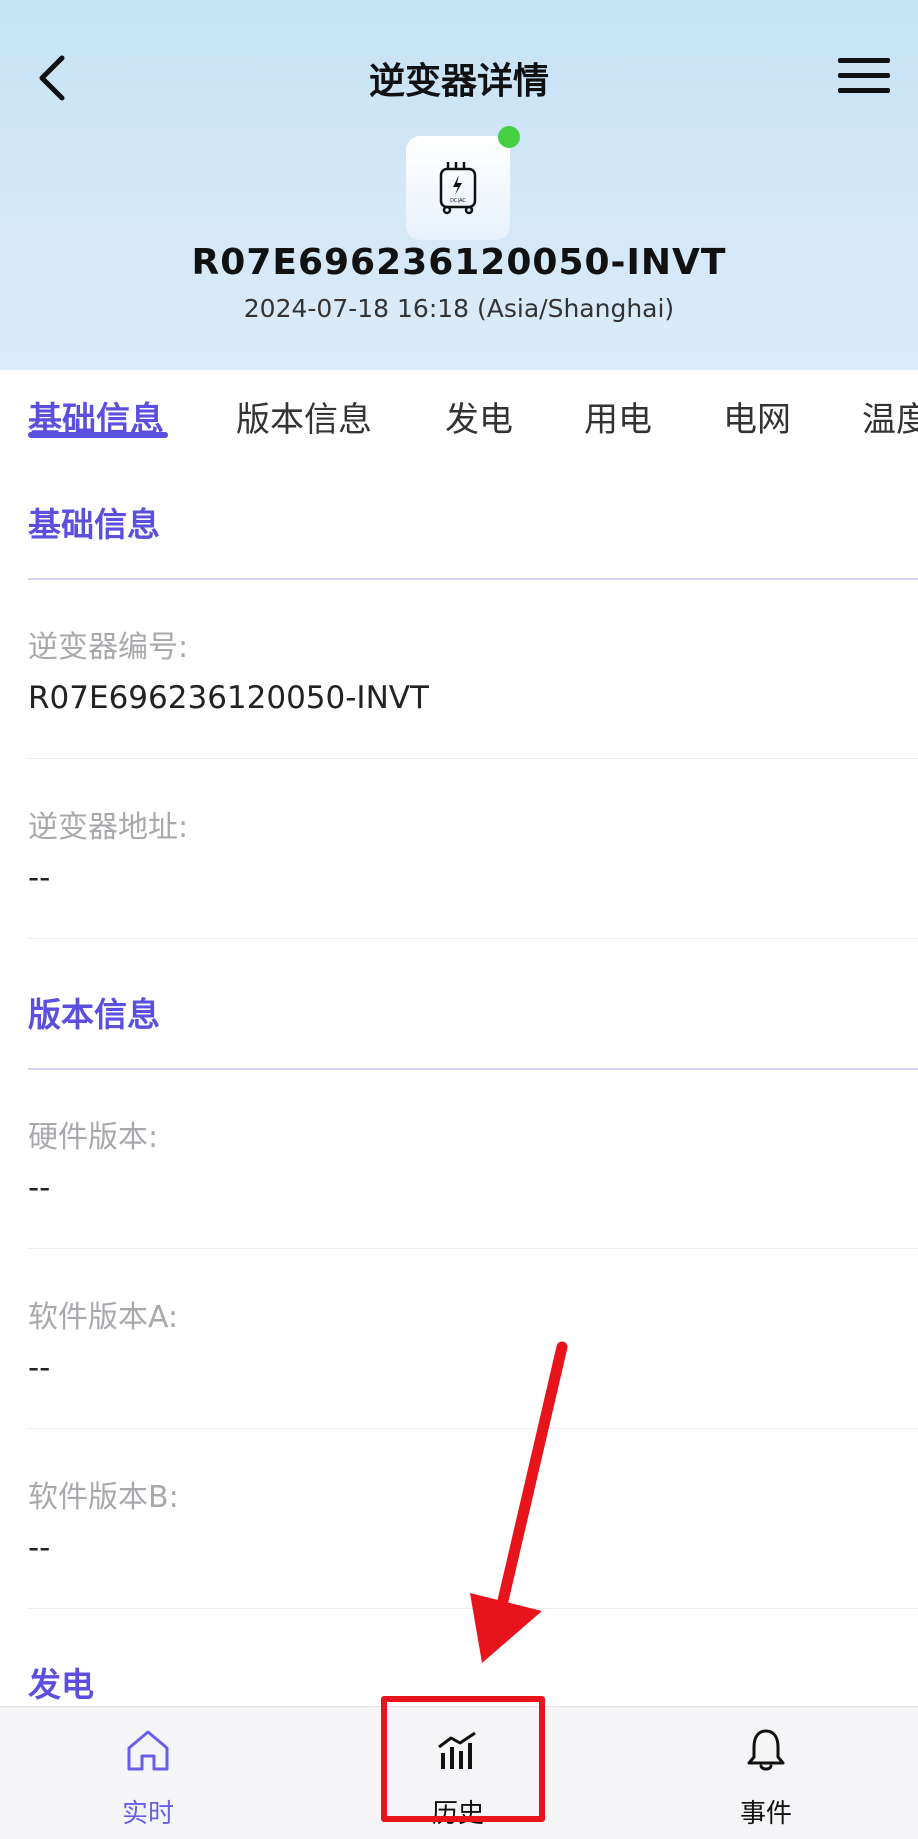  I want to click on online-status-dot, so click(509, 137).